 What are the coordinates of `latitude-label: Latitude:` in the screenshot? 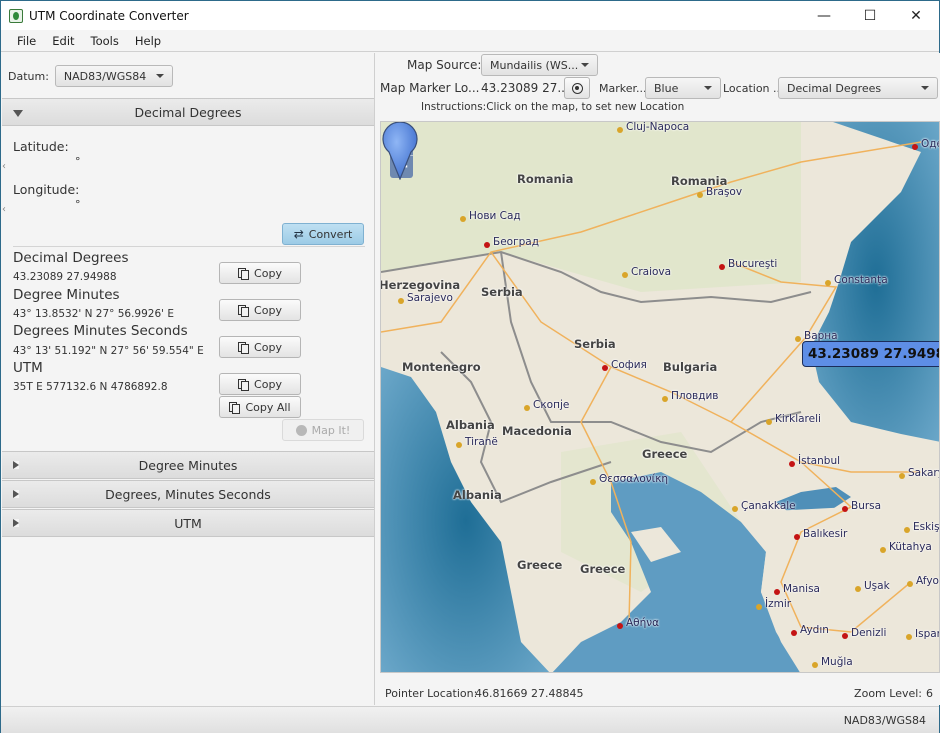 It's located at (41, 146).